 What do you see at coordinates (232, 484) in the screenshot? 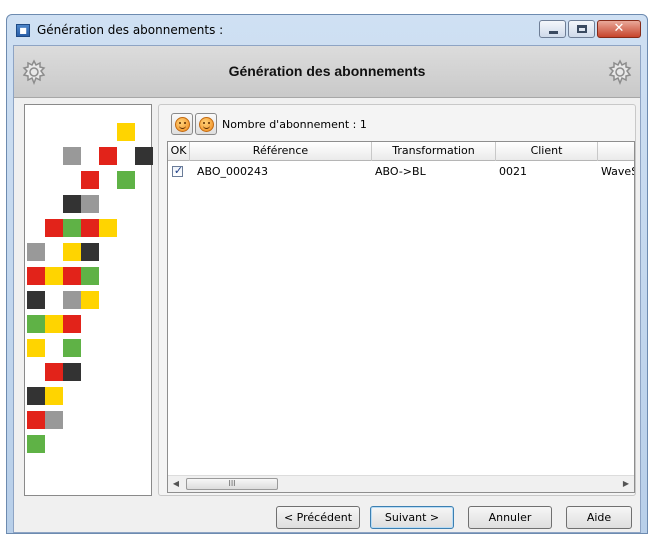
I see `scroll-thumb: III` at bounding box center [232, 484].